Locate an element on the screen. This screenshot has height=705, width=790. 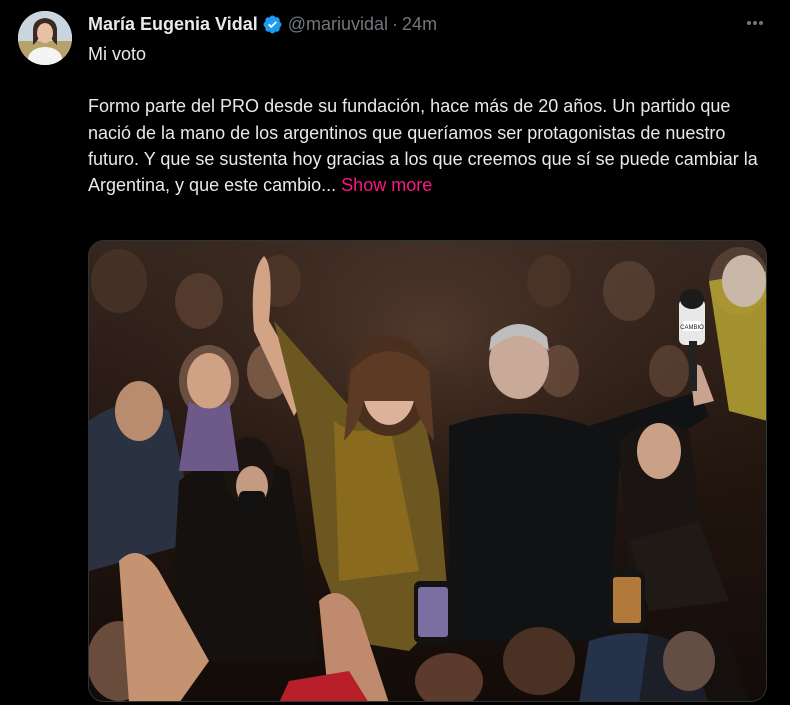
timestamp: 24m is located at coordinates (419, 24).